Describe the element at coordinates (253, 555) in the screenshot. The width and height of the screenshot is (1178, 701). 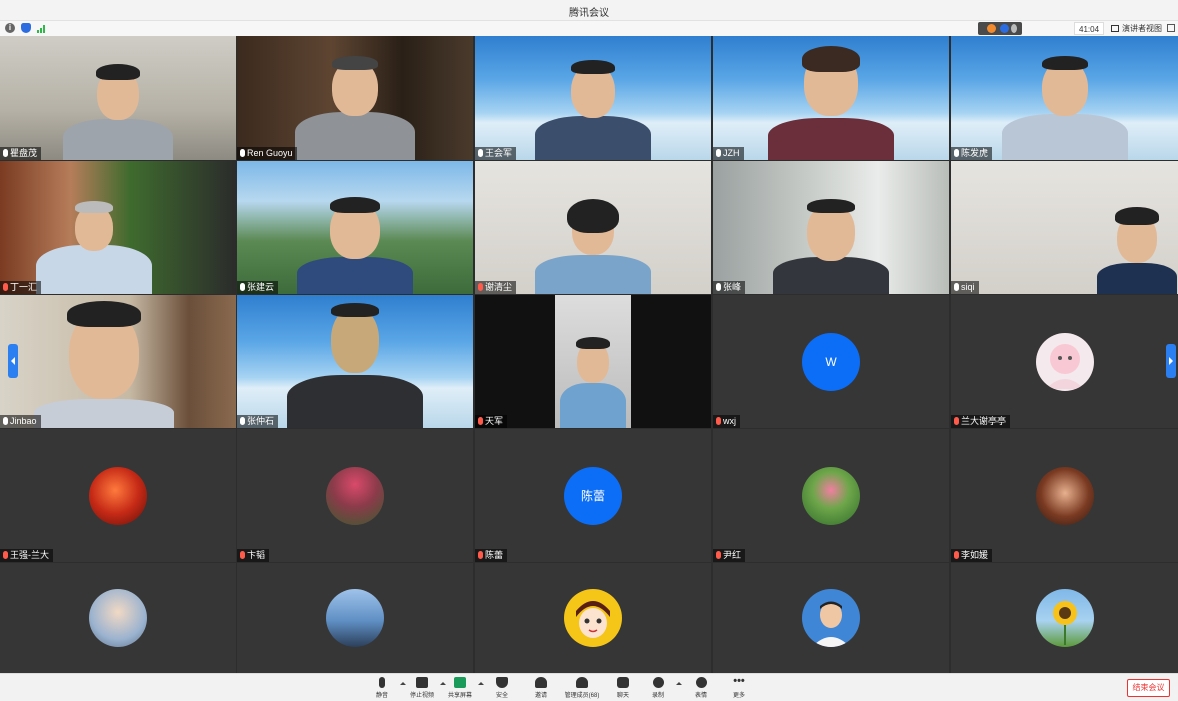
I see `participant-name-tag: 卞韬` at that location.